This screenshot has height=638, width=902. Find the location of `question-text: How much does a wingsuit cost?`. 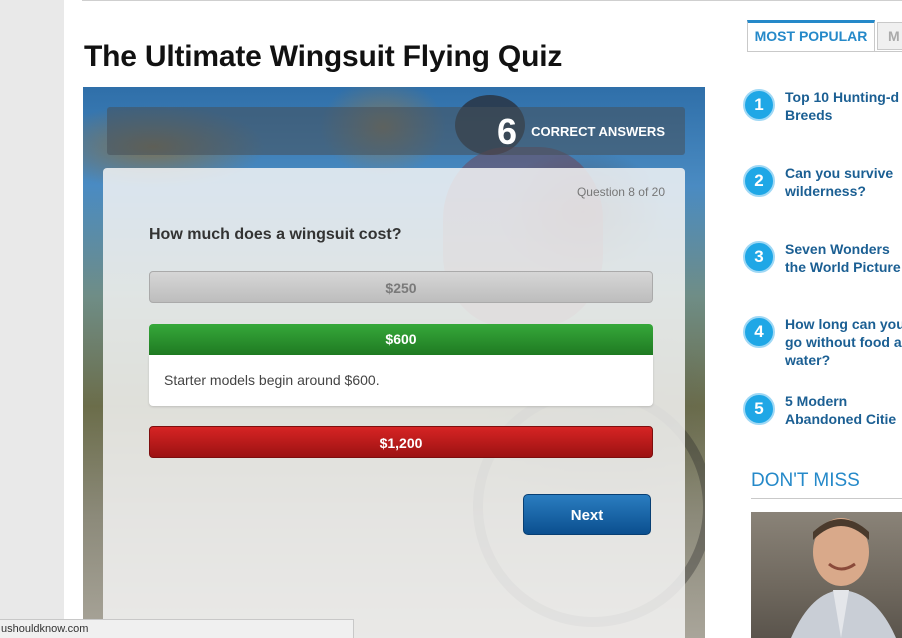

question-text: How much does a wingsuit cost? is located at coordinates (275, 234).